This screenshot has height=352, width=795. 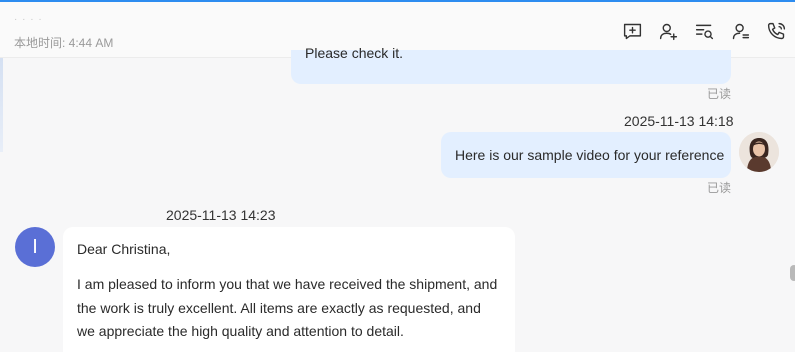 I want to click on message-greeting: Dear Christina,, so click(x=124, y=249).